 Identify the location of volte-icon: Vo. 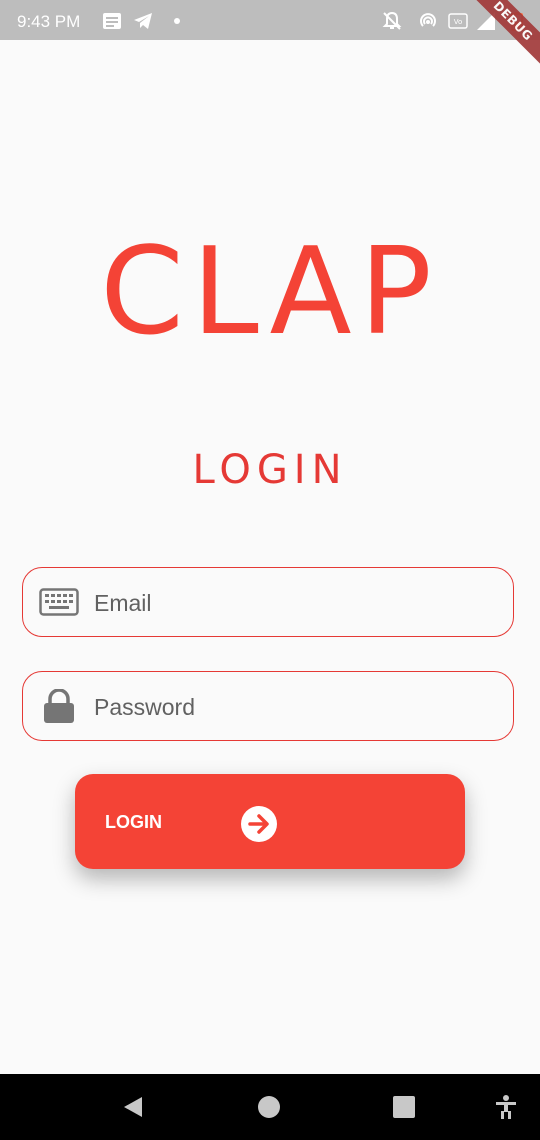
(458, 21).